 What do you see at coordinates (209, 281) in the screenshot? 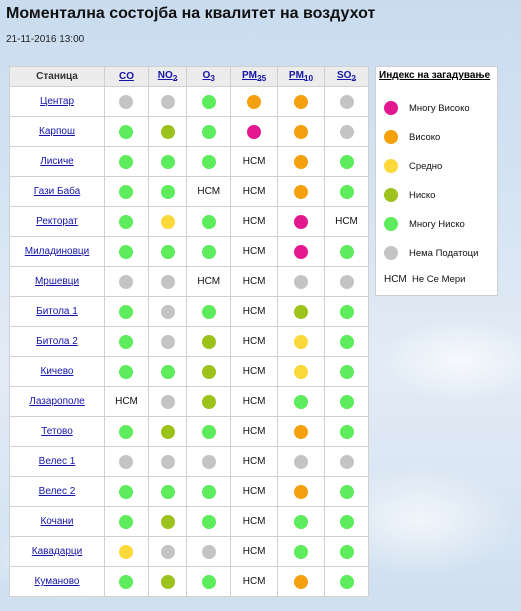
I see `cell-o3: НСМ` at bounding box center [209, 281].